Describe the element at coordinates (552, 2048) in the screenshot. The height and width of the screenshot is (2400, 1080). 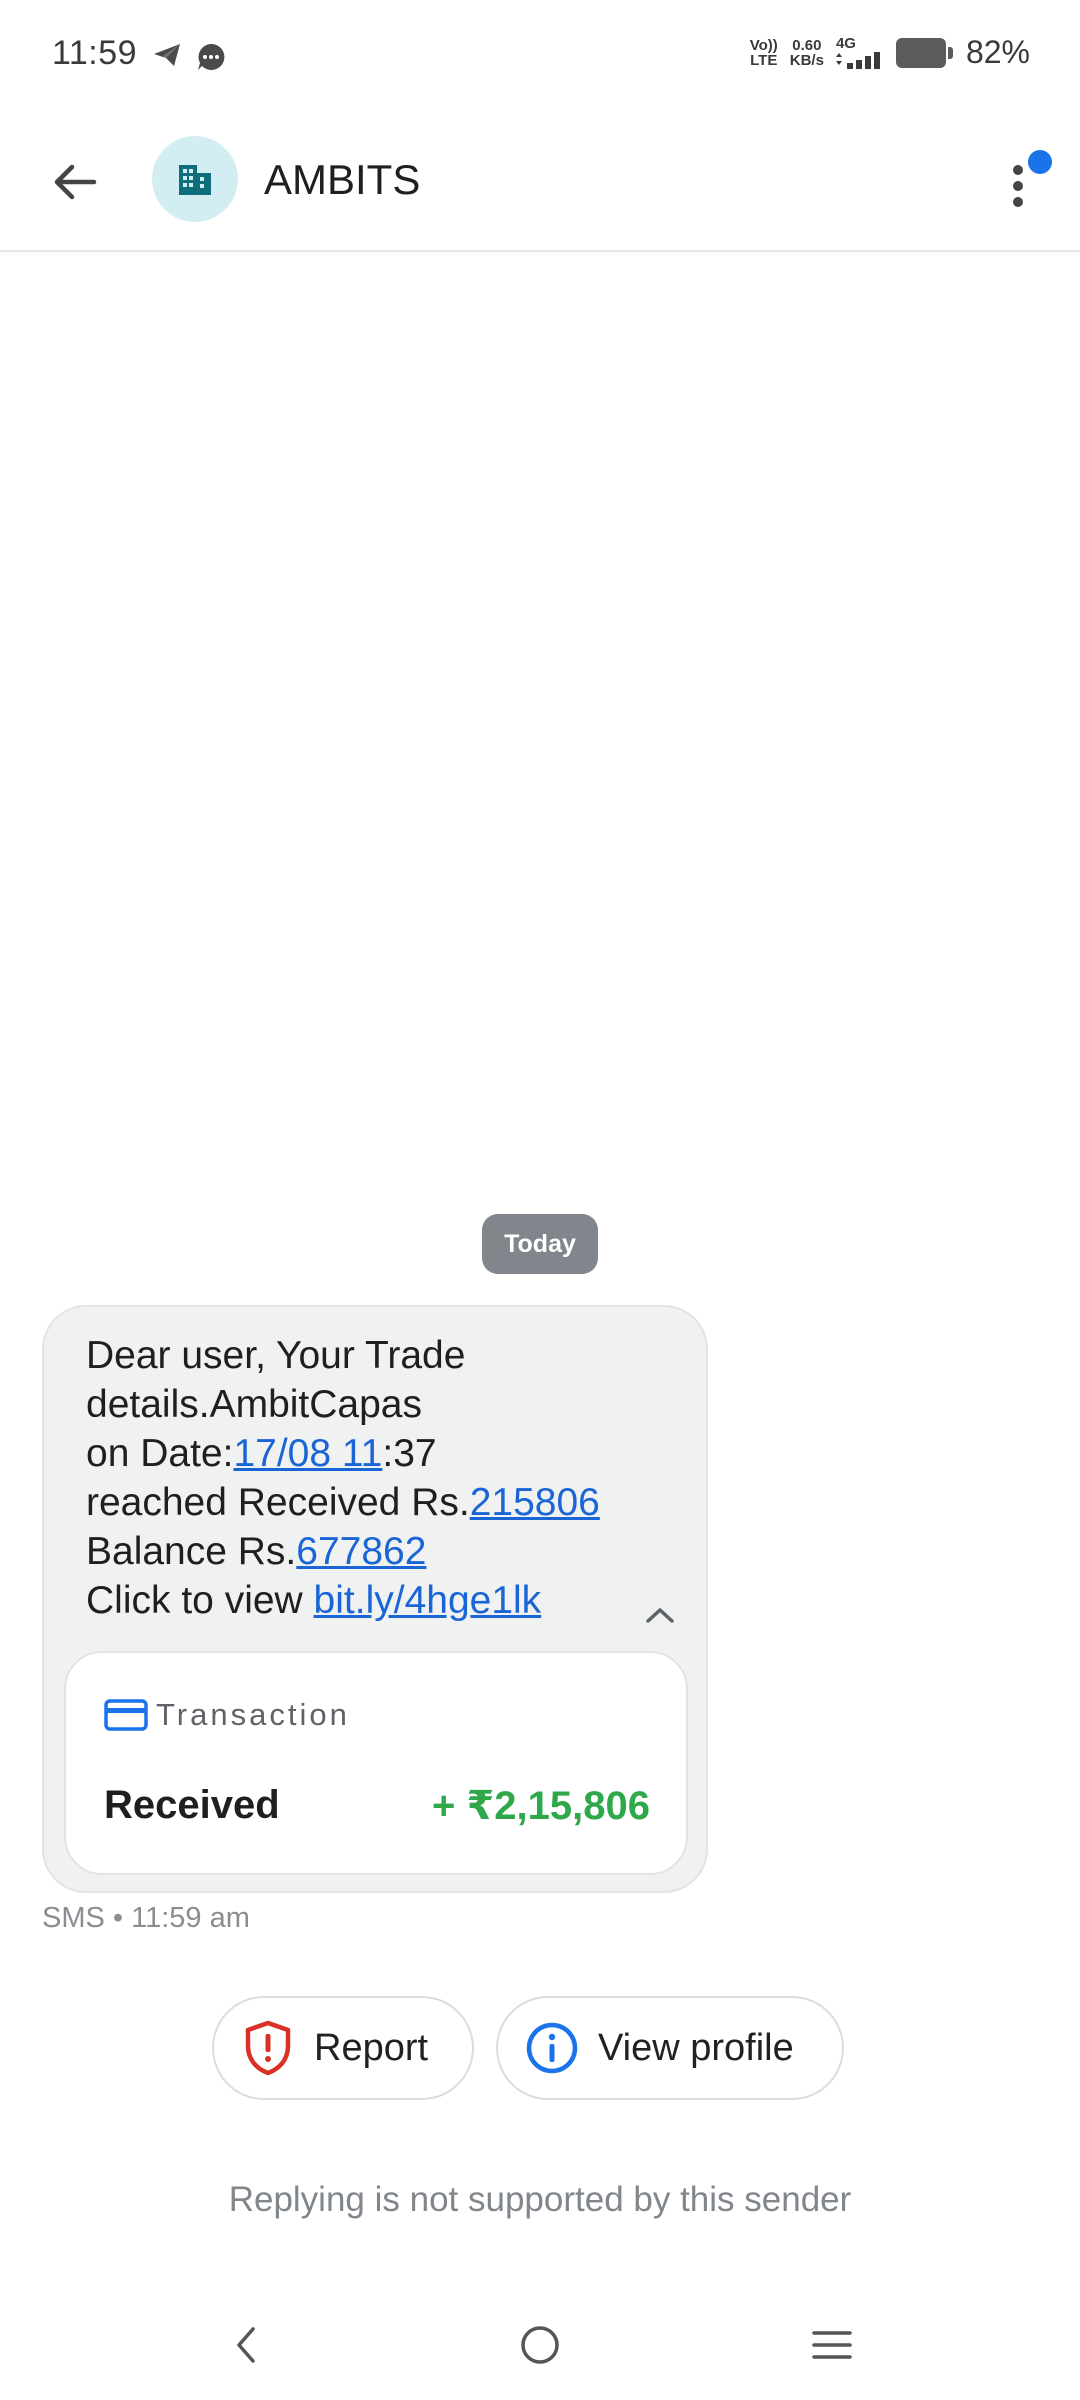
I see `info-icon` at that location.